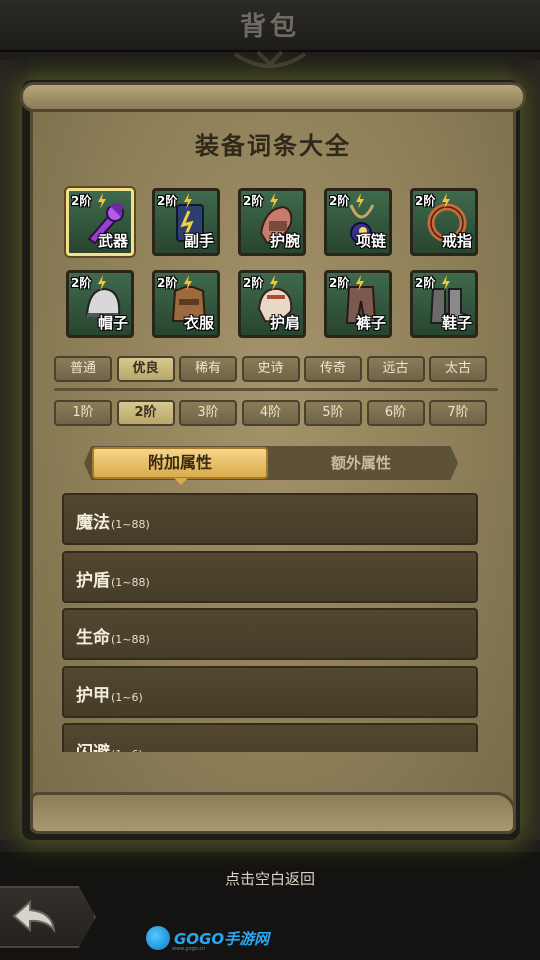  What do you see at coordinates (270, 878) in the screenshot?
I see `tap-to-return-hint: 点击空白返回` at bounding box center [270, 878].